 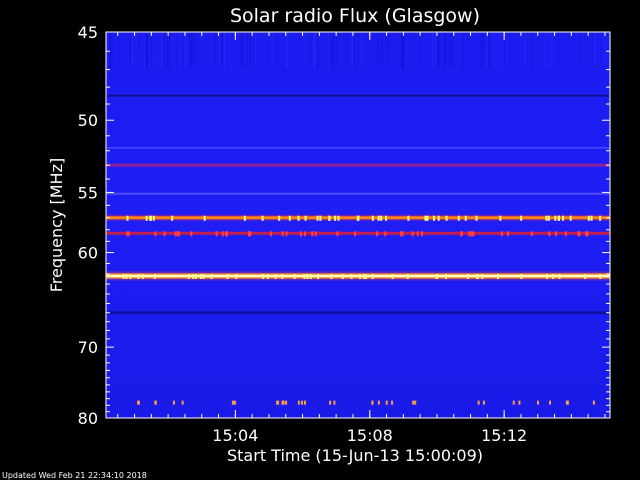 What do you see at coordinates (74, 475) in the screenshot?
I see `updated-timestamp: Updated Wed Feb 21 22:34:10 2018` at bounding box center [74, 475].